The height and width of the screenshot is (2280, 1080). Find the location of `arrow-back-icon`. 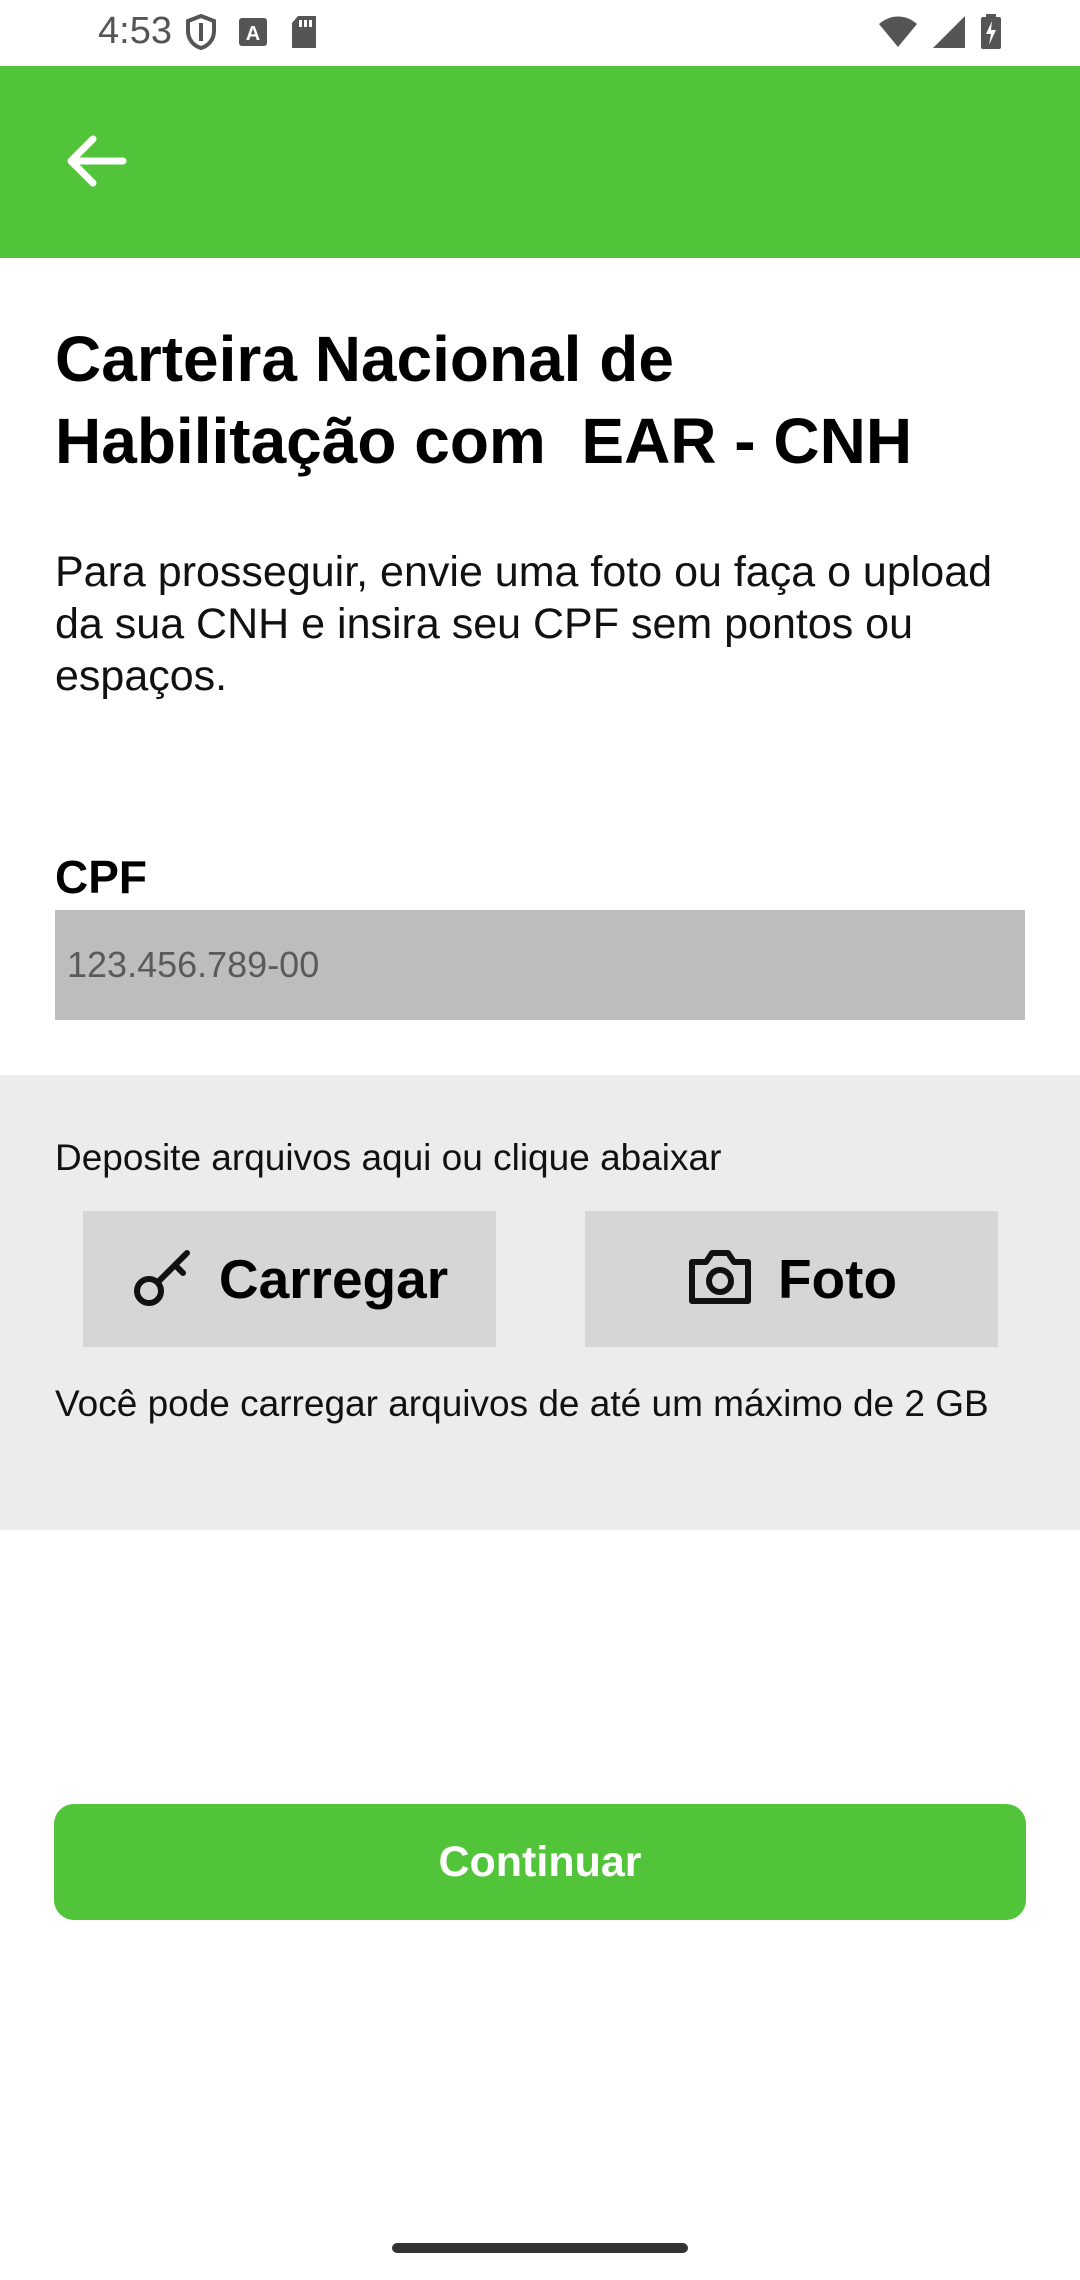

arrow-back-icon is located at coordinates (95, 163).